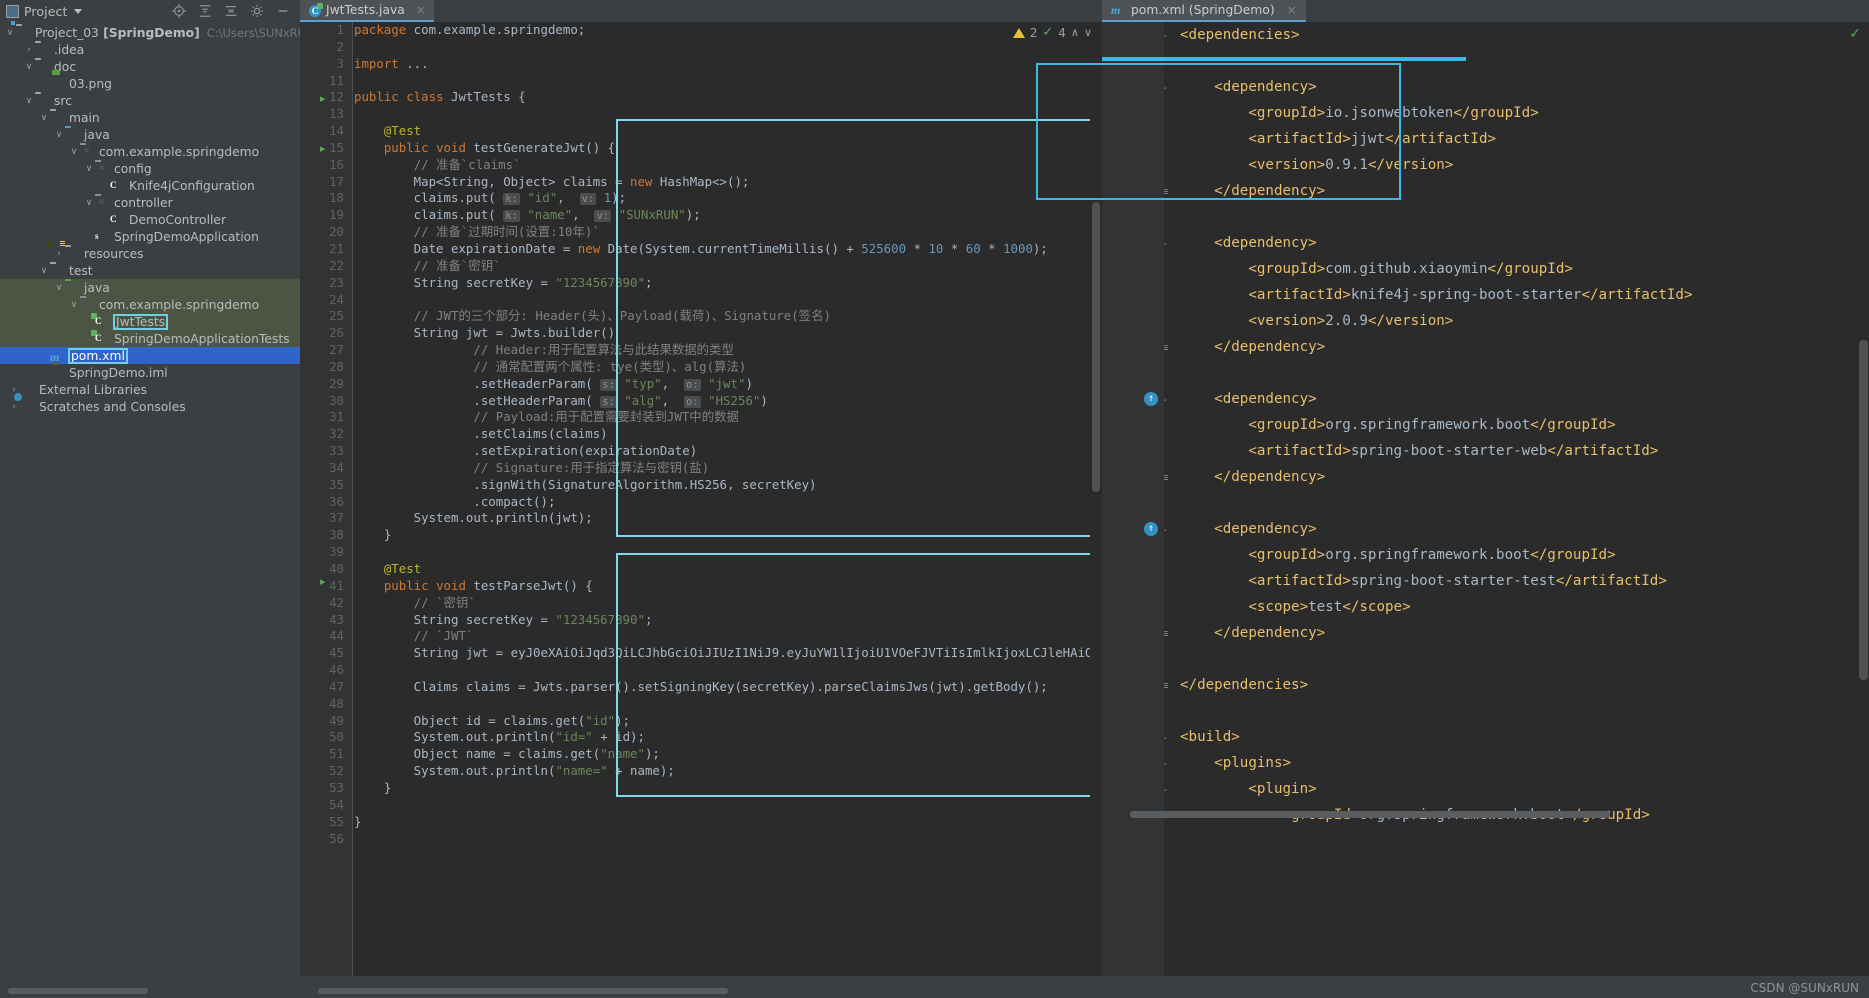 The height and width of the screenshot is (998, 1869). I want to click on tree-item-springdemoapplication: SpringDemoApplication, so click(150, 236).